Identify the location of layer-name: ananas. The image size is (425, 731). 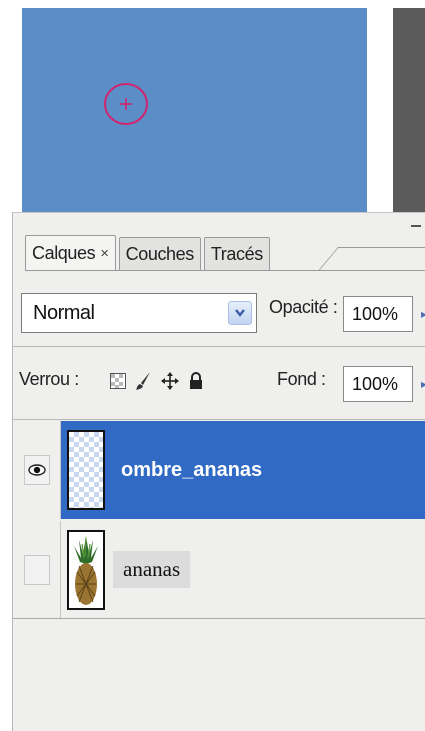
(152, 569).